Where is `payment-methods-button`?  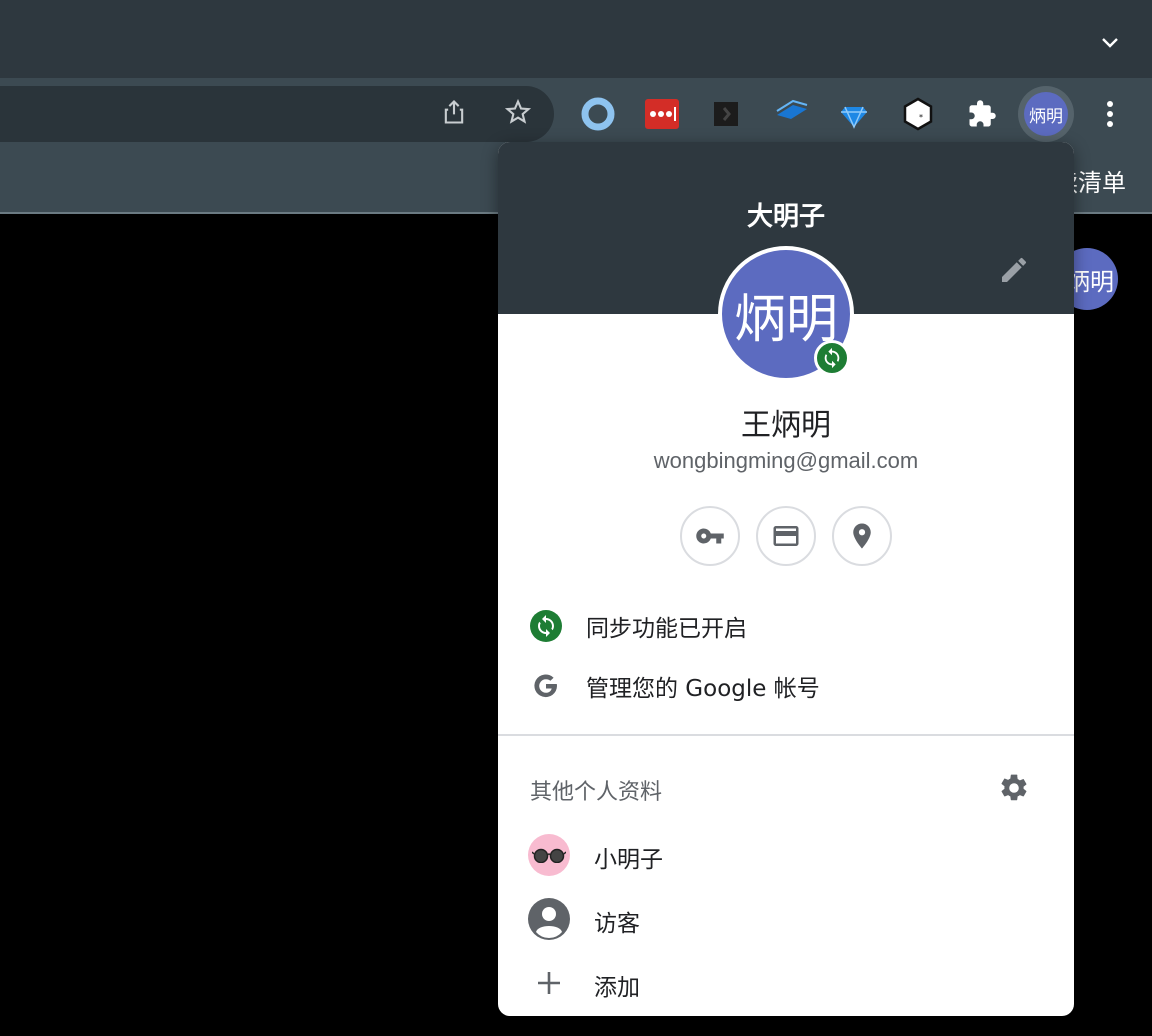
payment-methods-button is located at coordinates (786, 536).